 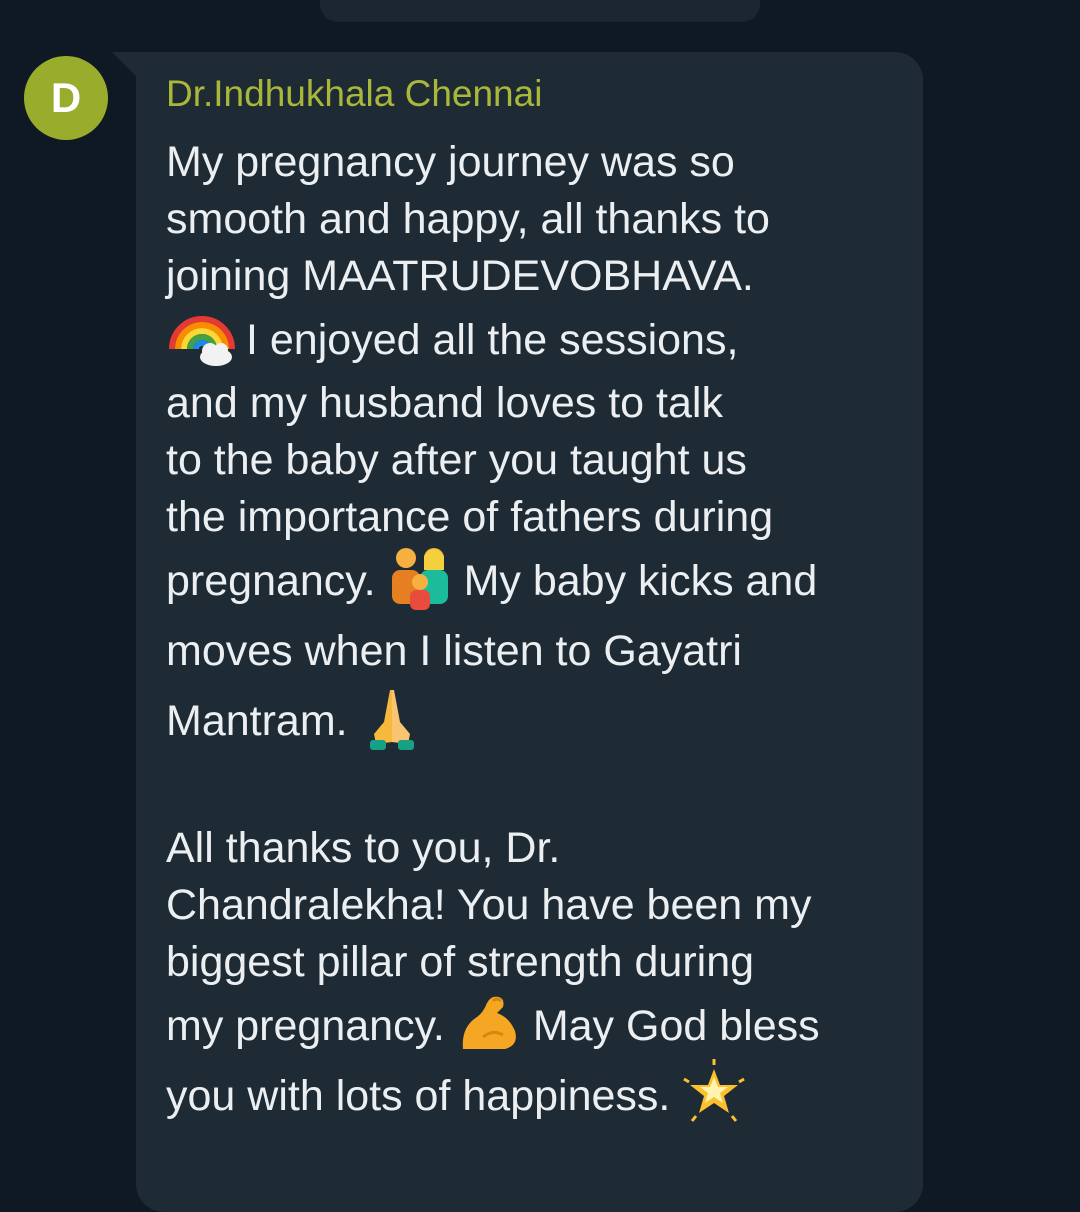 I want to click on message-line: moves when I listen to Gayatri, so click(x=454, y=651).